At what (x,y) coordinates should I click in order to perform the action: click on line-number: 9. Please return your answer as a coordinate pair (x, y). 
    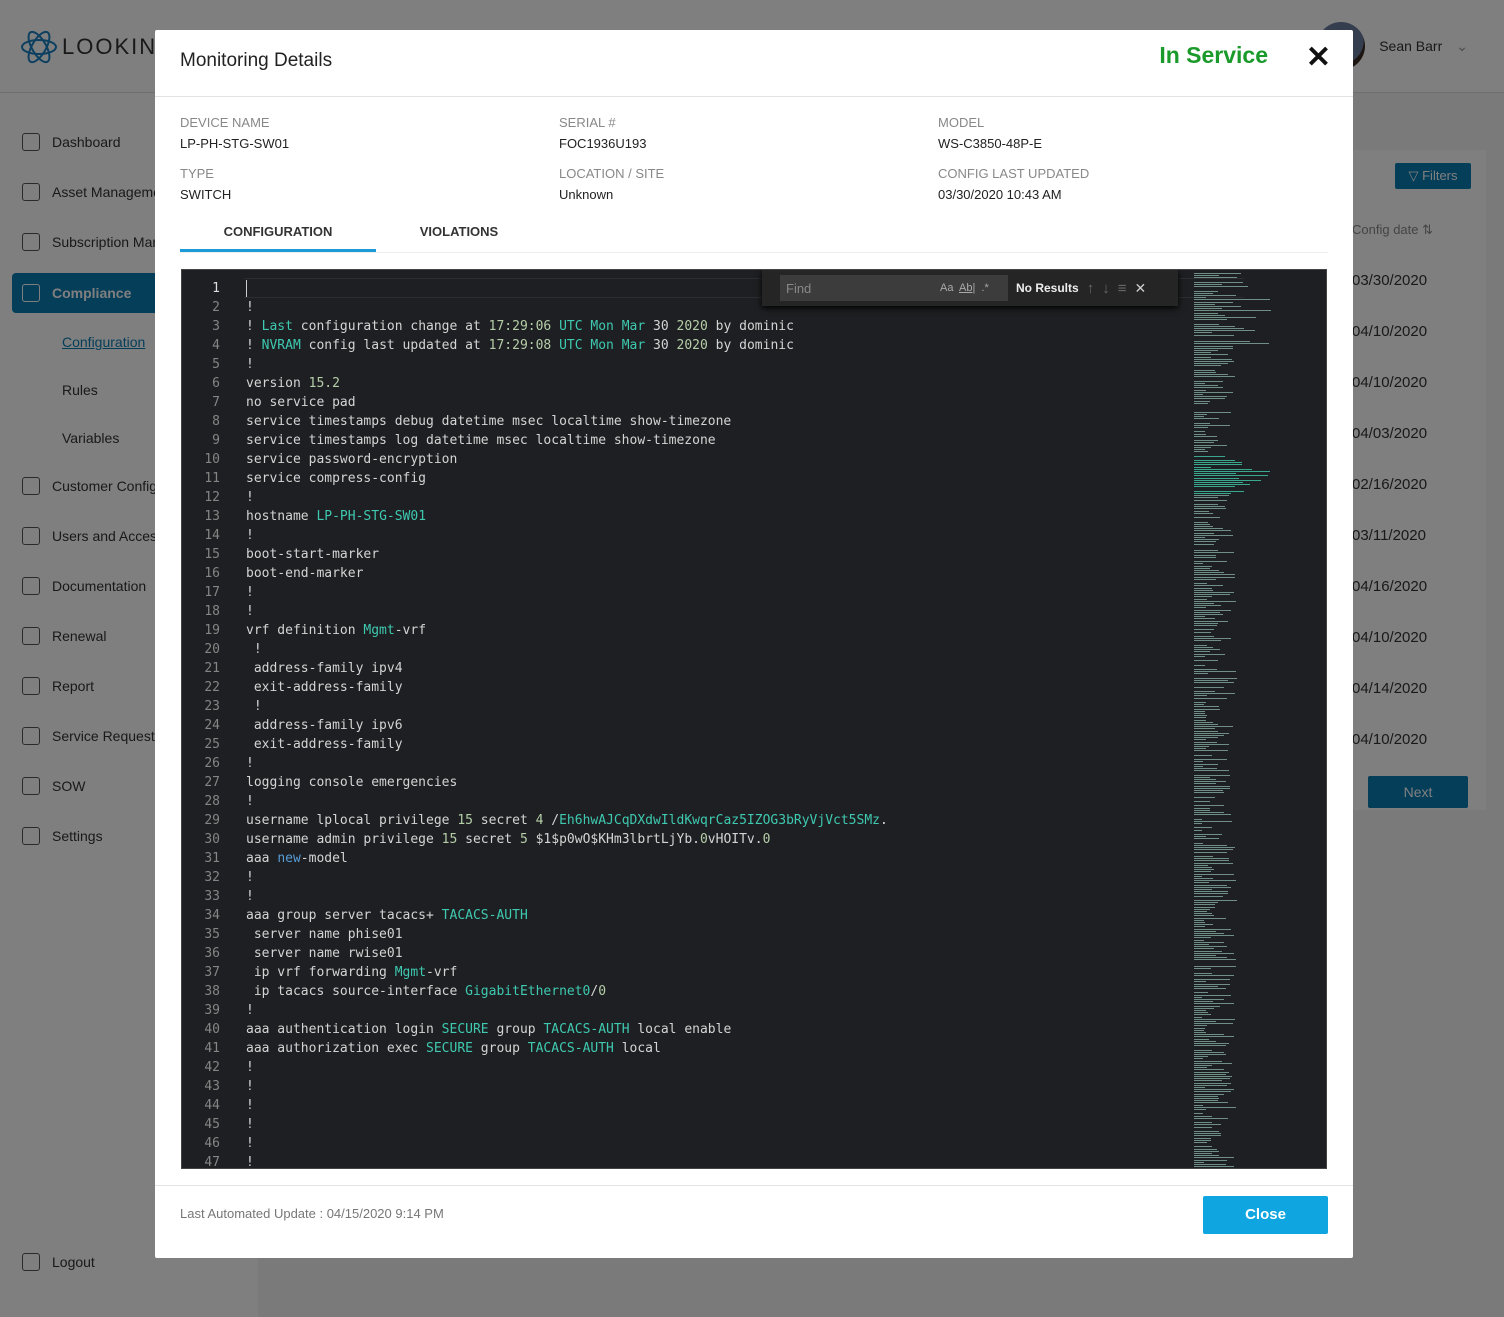
    Looking at the image, I should click on (216, 440).